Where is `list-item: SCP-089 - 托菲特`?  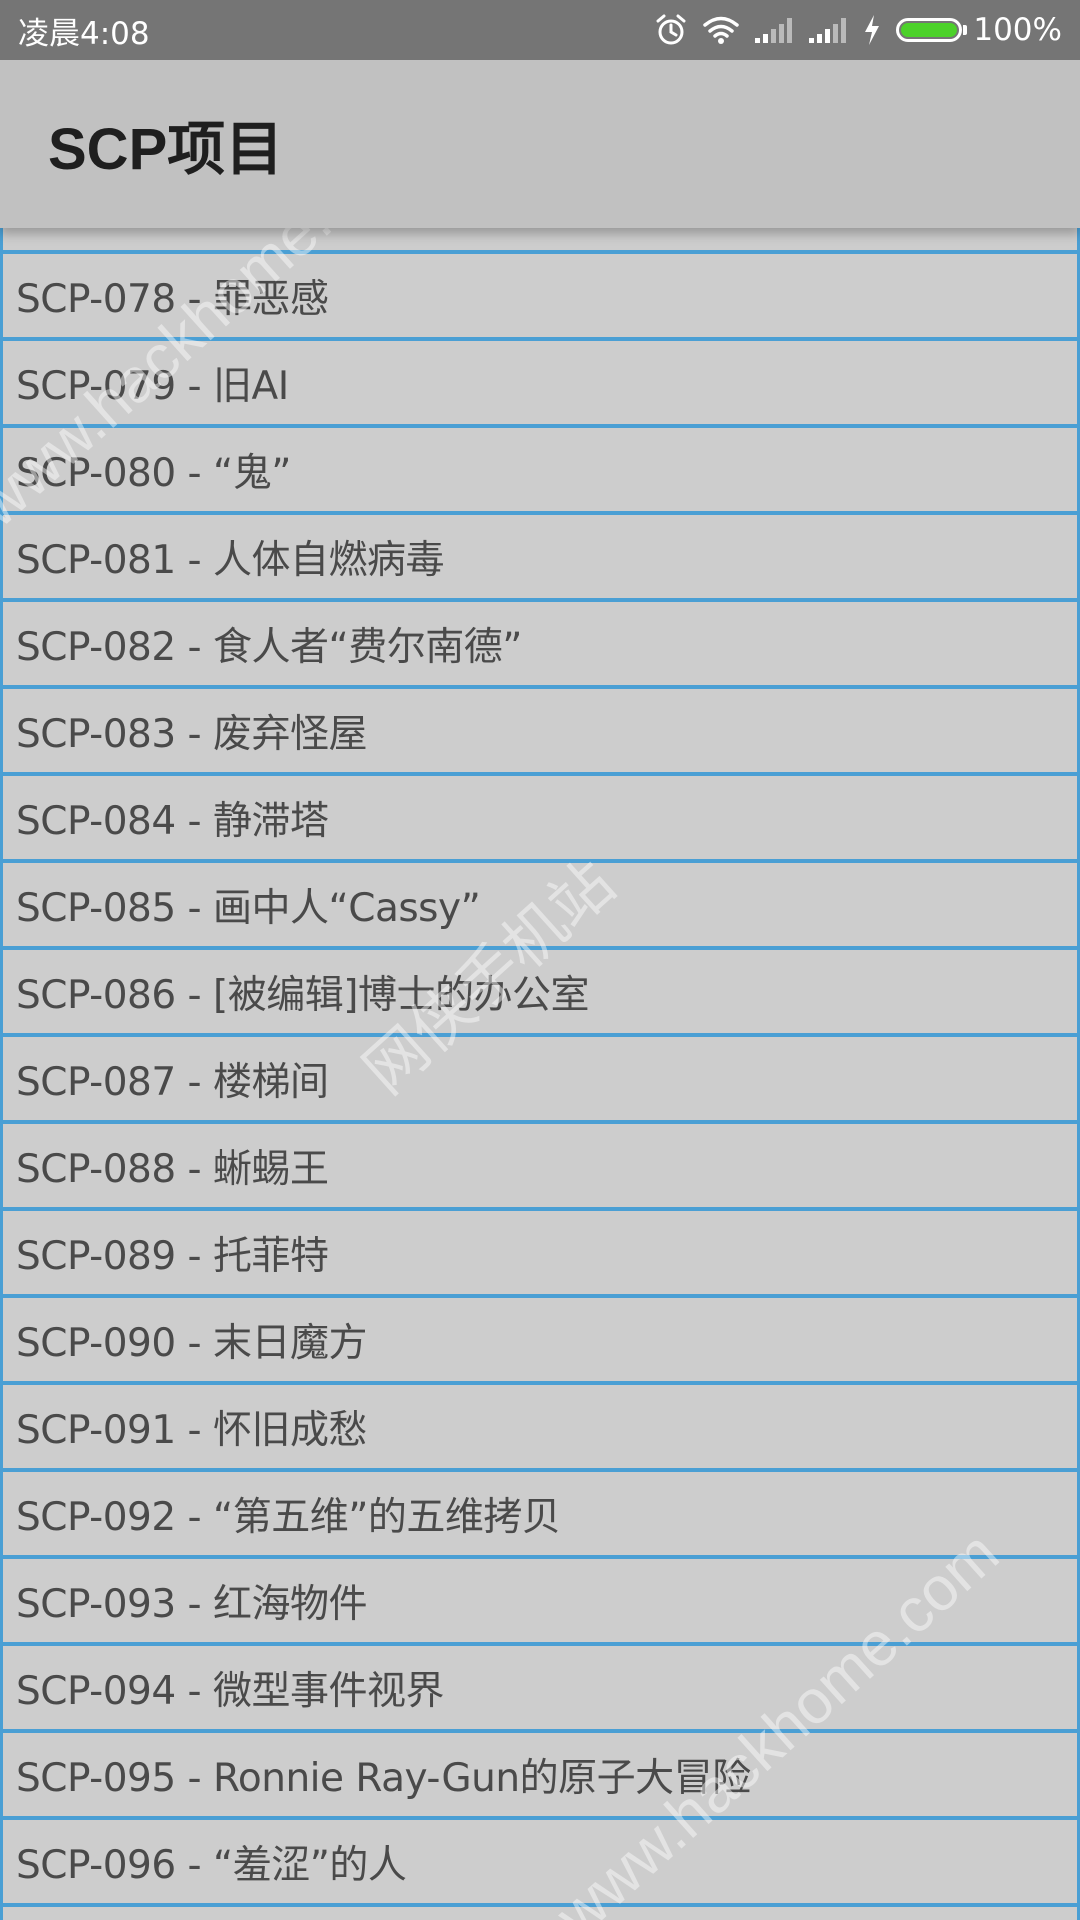
list-item: SCP-089 - 托菲特 is located at coordinates (540, 1254).